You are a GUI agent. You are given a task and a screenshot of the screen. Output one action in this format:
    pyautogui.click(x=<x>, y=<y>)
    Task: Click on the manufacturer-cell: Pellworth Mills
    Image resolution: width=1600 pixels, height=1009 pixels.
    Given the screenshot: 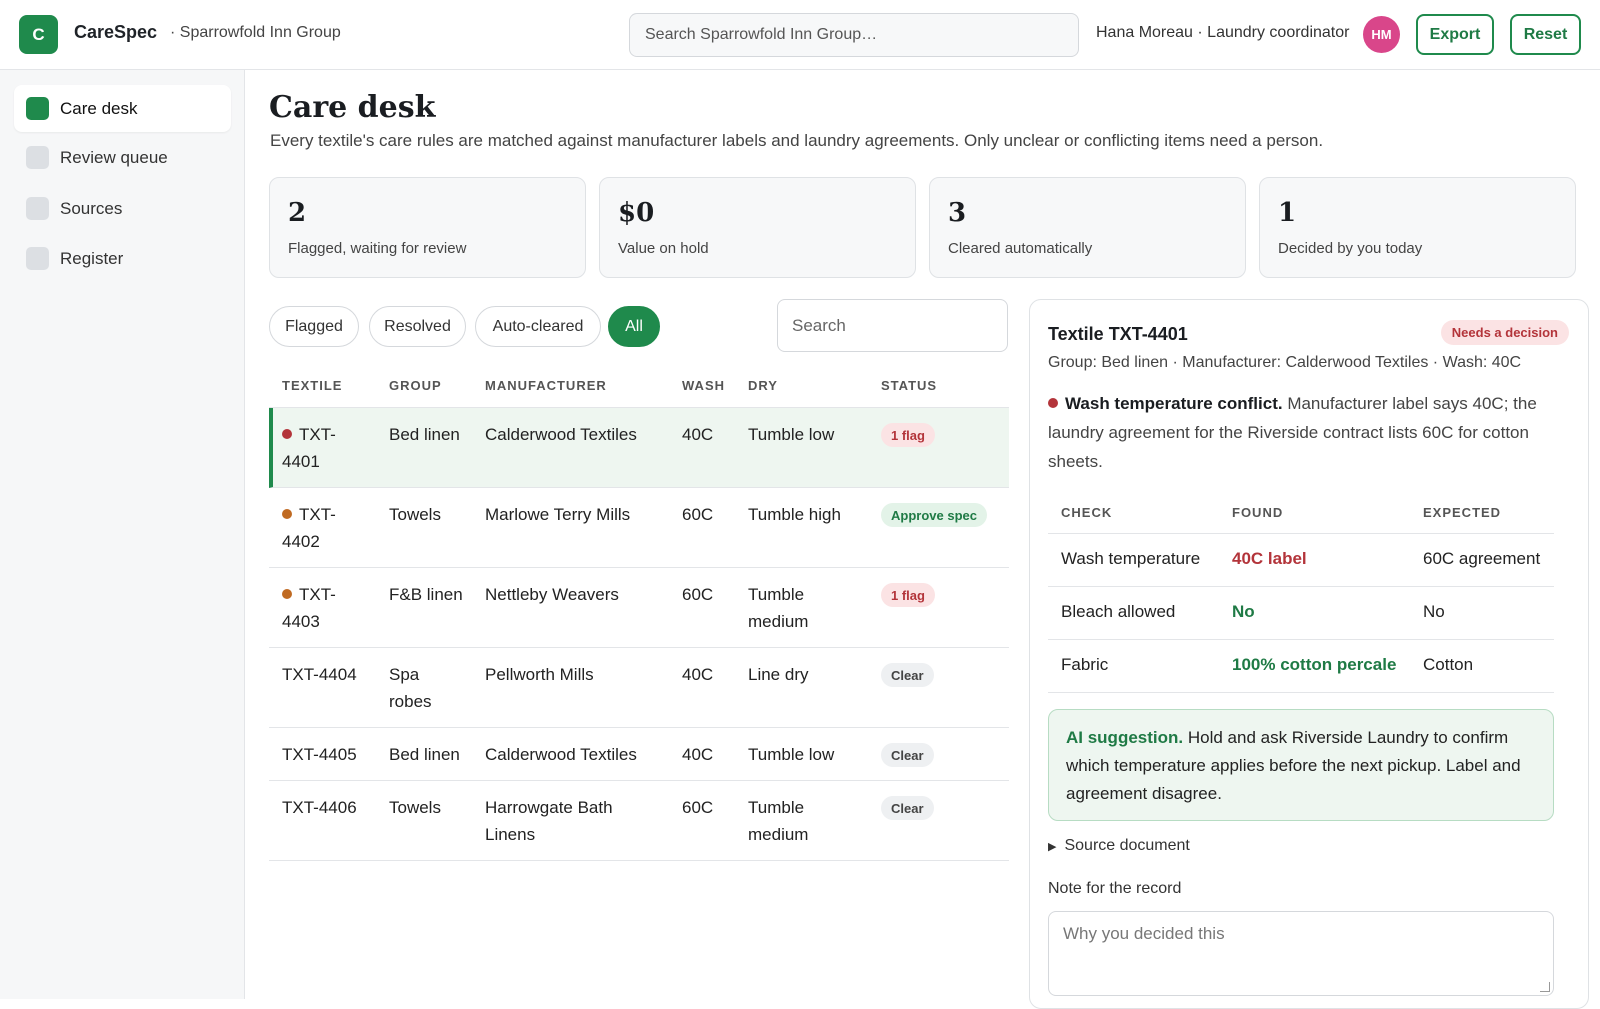 What is the action you would take?
    pyautogui.click(x=539, y=674)
    